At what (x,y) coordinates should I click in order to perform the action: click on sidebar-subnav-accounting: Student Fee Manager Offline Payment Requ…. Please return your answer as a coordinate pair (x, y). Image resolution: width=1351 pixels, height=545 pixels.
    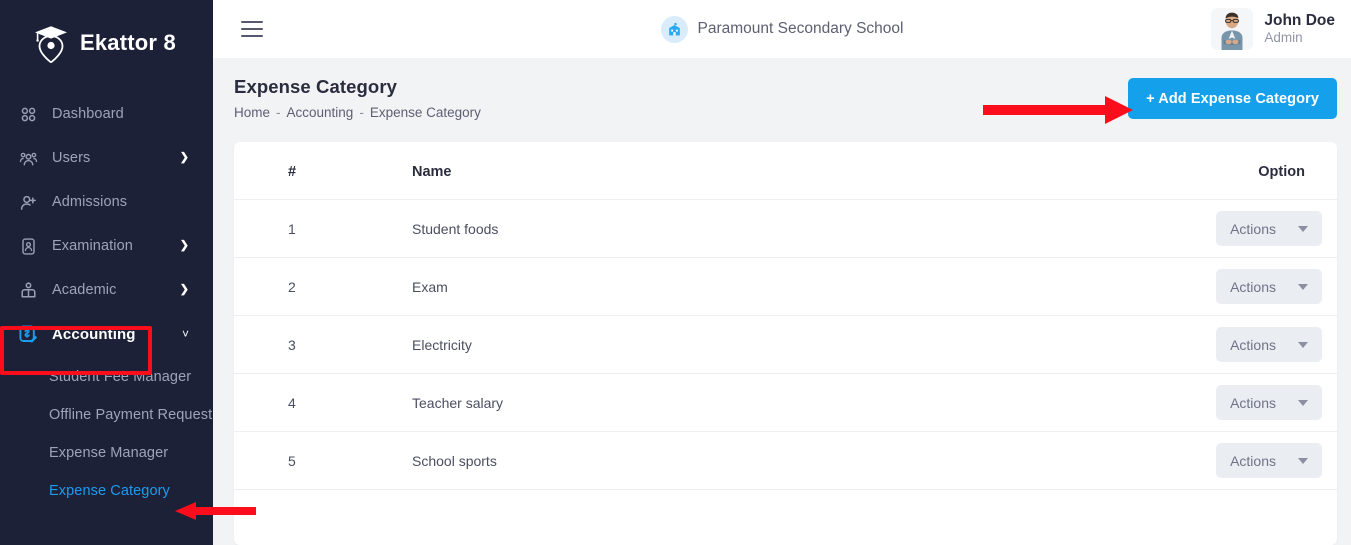
    Looking at the image, I should click on (106, 433).